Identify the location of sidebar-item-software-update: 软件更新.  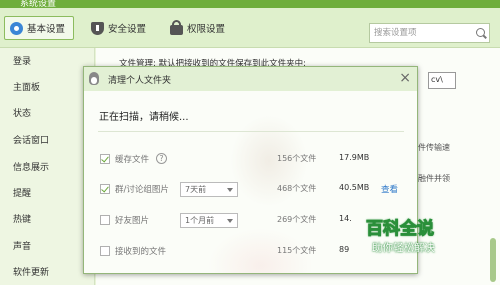
(31, 271).